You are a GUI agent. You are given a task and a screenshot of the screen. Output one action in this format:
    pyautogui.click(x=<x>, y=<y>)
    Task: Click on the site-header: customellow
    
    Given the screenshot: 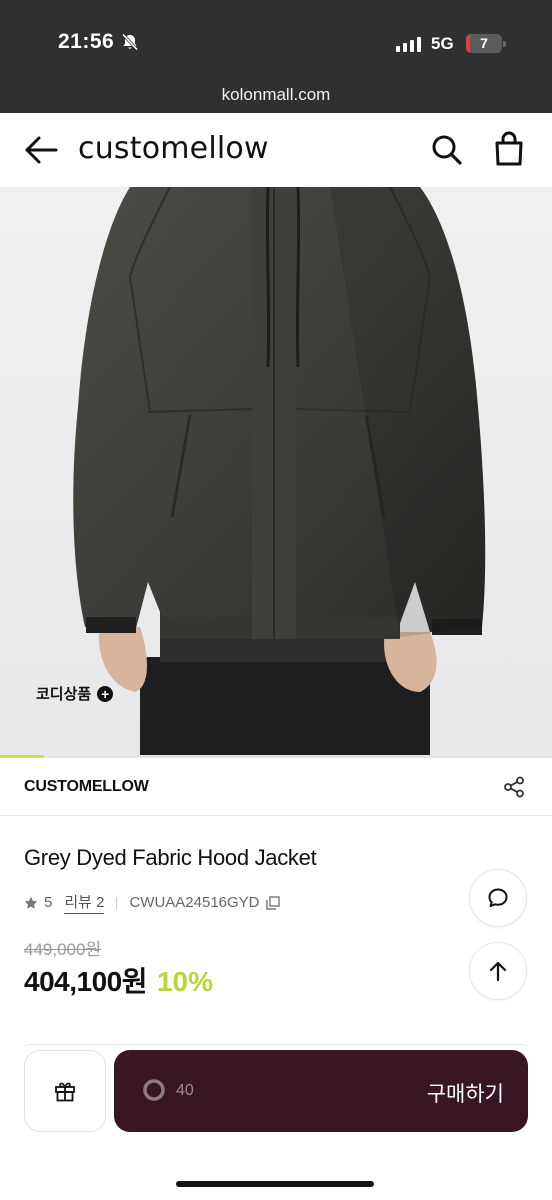 What is the action you would take?
    pyautogui.click(x=276, y=150)
    